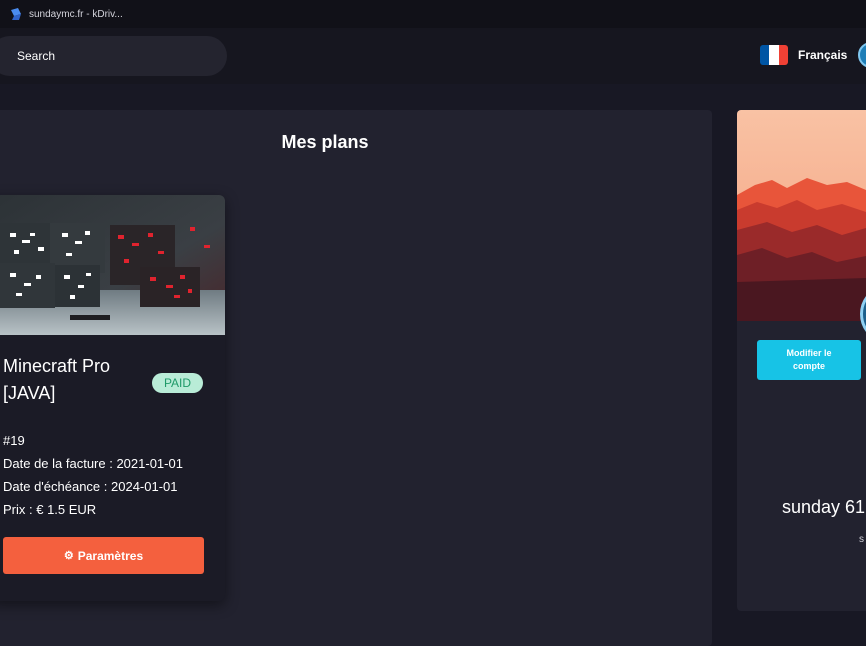 This screenshot has width=866, height=646. What do you see at coordinates (112, 265) in the screenshot?
I see `plan-thumbnail-image` at bounding box center [112, 265].